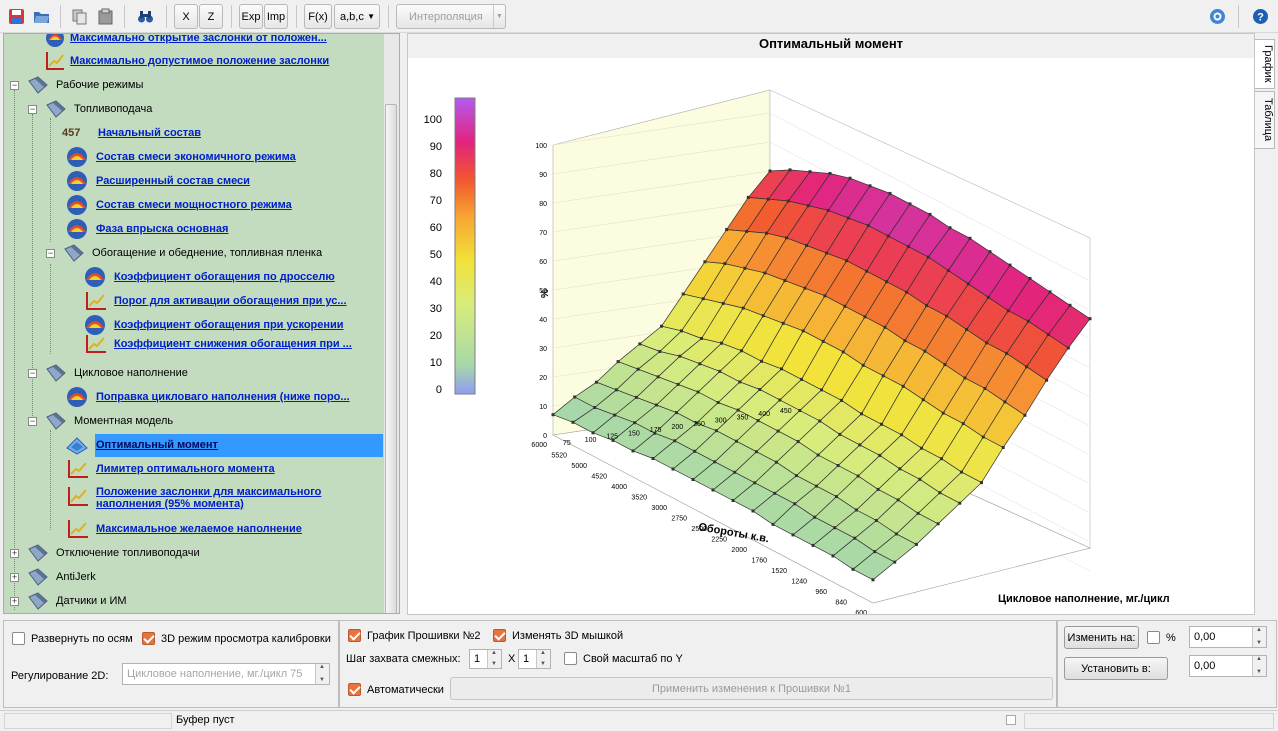 This screenshot has width=1278, height=731. Describe the element at coordinates (354, 689) in the screenshot. I see `auto-checkbox` at that location.